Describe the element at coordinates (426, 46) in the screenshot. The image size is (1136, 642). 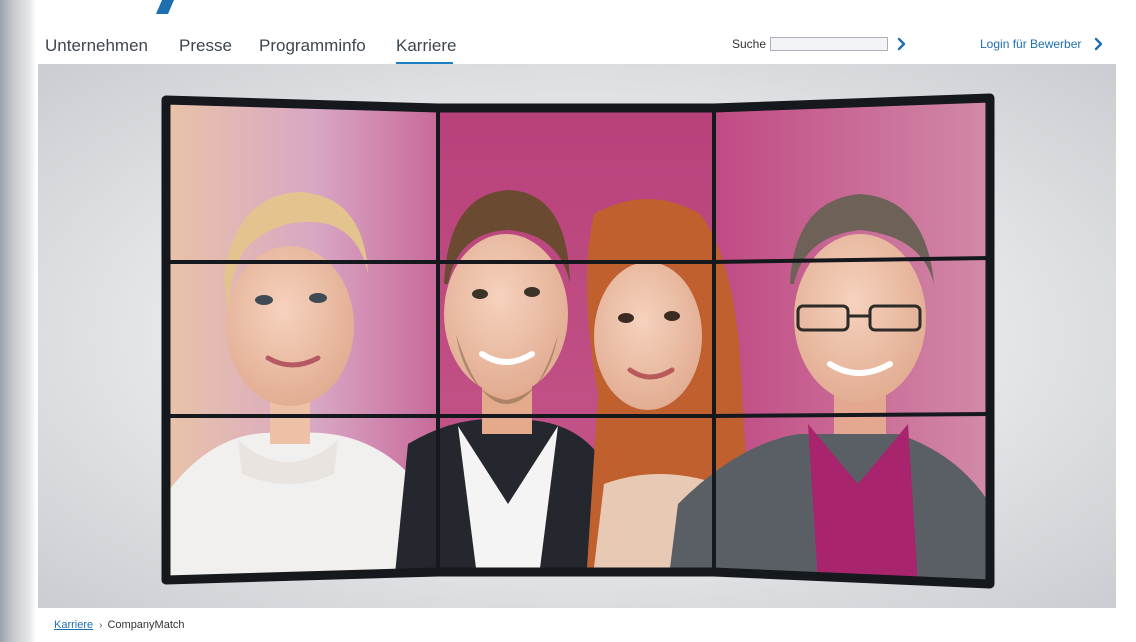
I see `nav-item-karriere: Karriere` at that location.